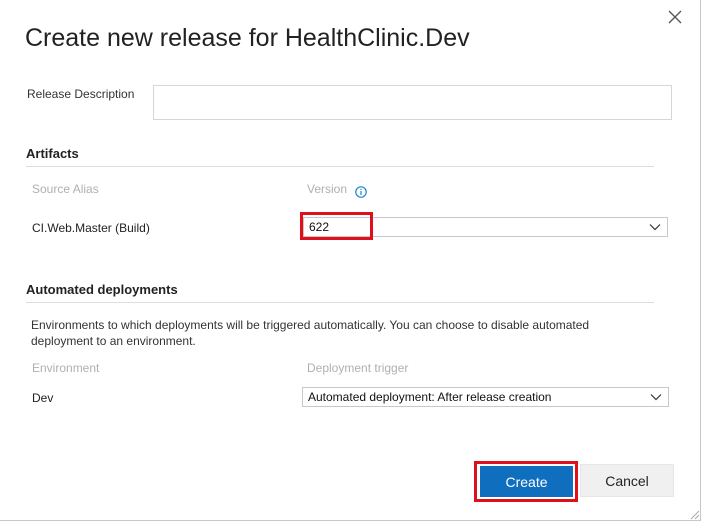 This screenshot has width=702, height=522. I want to click on artifacts-divider, so click(340, 166).